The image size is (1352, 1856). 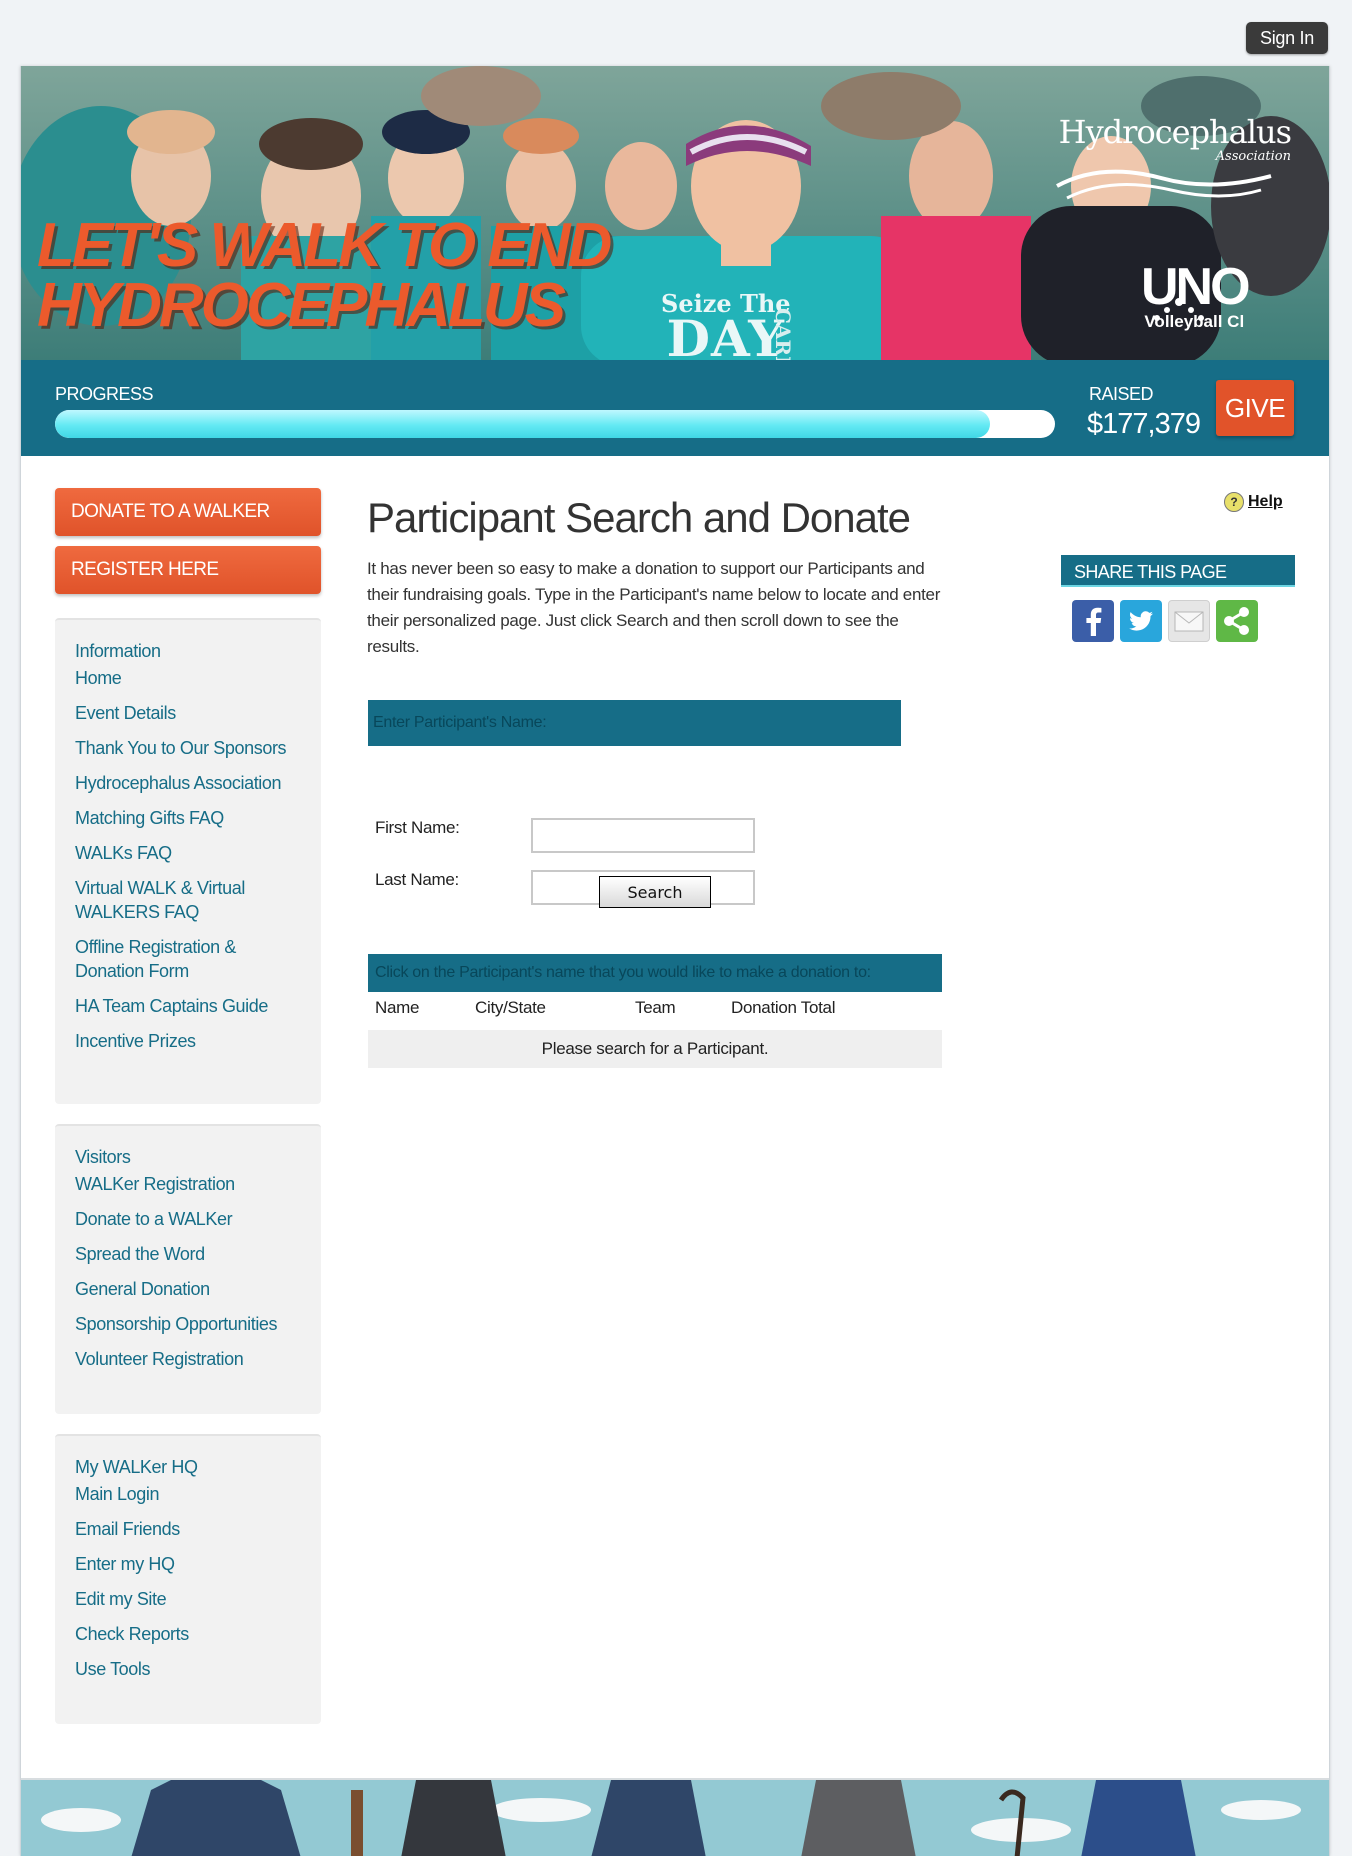 I want to click on nav-link-home: Home, so click(x=188, y=678).